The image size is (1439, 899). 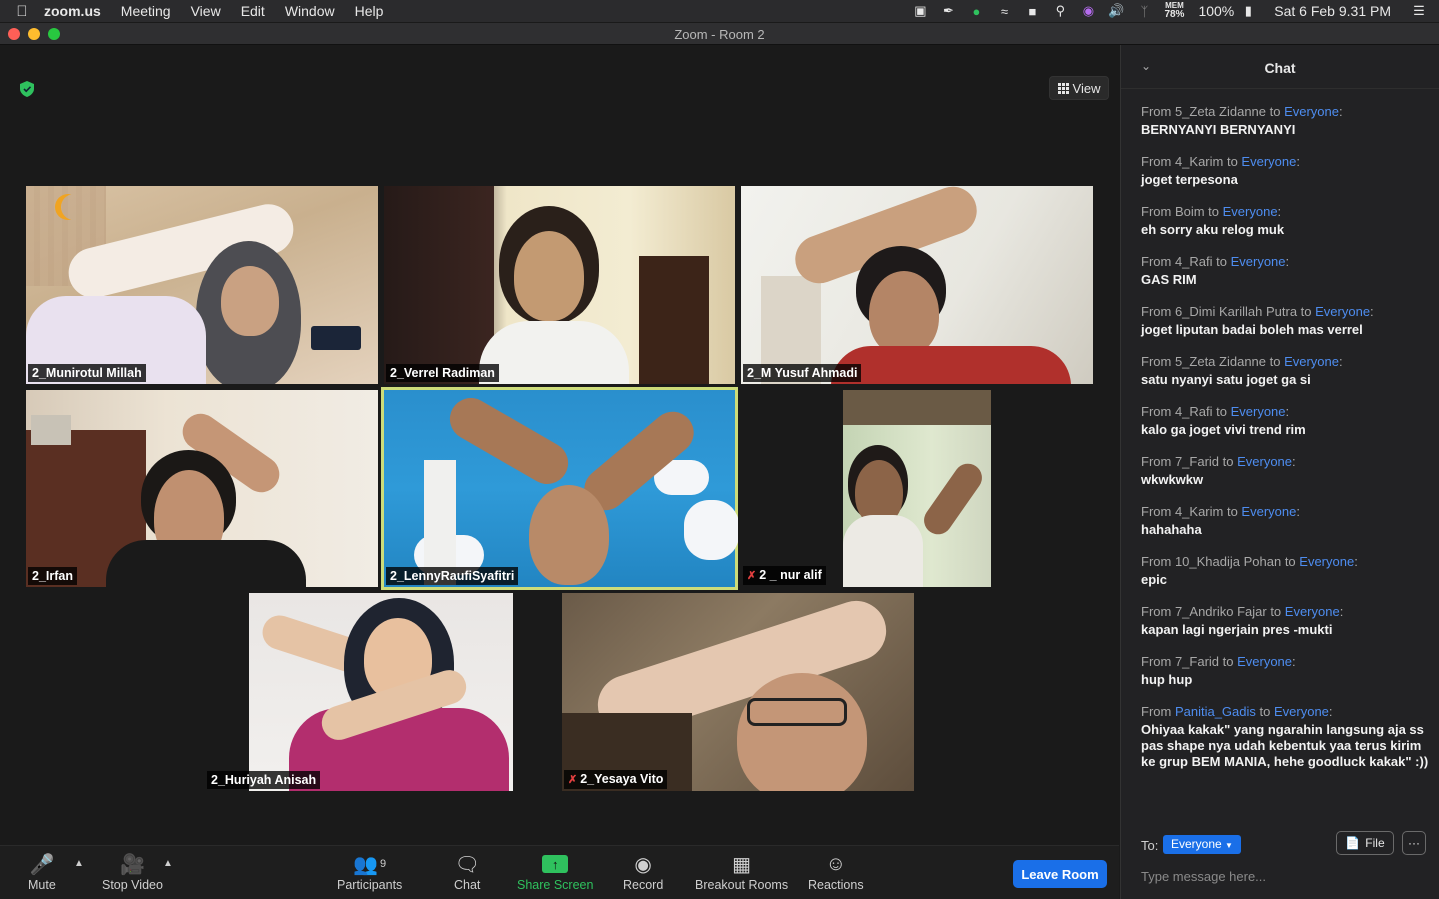 I want to click on title-bar: Zoom - Room 2, so click(x=719, y=34).